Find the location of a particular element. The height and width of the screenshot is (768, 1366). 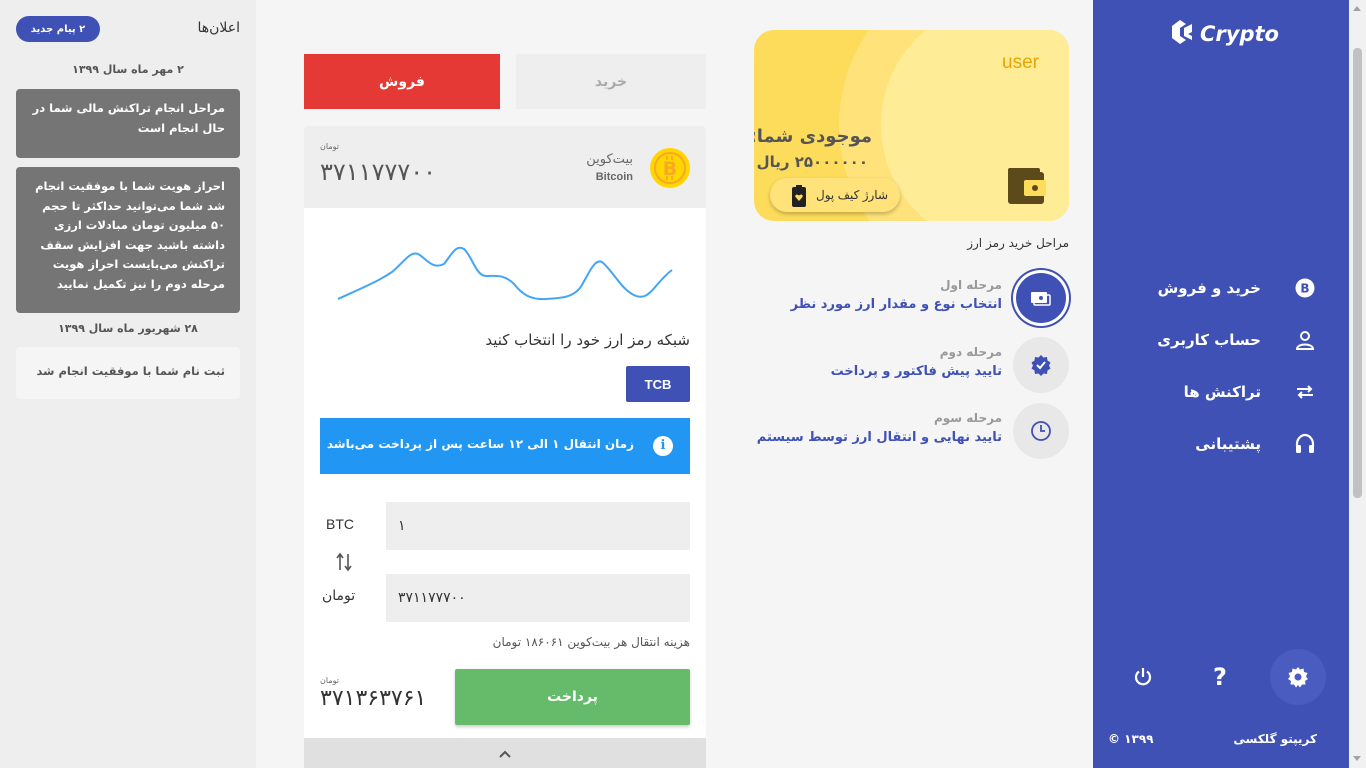

new-messages-badge: ۲ پیام جدید is located at coordinates (58, 29).